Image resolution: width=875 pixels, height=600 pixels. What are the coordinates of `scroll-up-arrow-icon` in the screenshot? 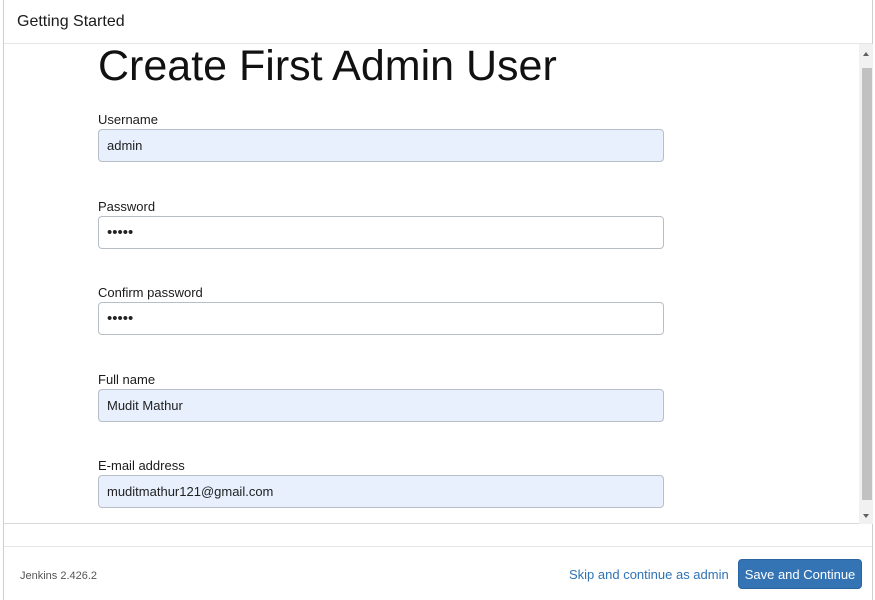 It's located at (866, 54).